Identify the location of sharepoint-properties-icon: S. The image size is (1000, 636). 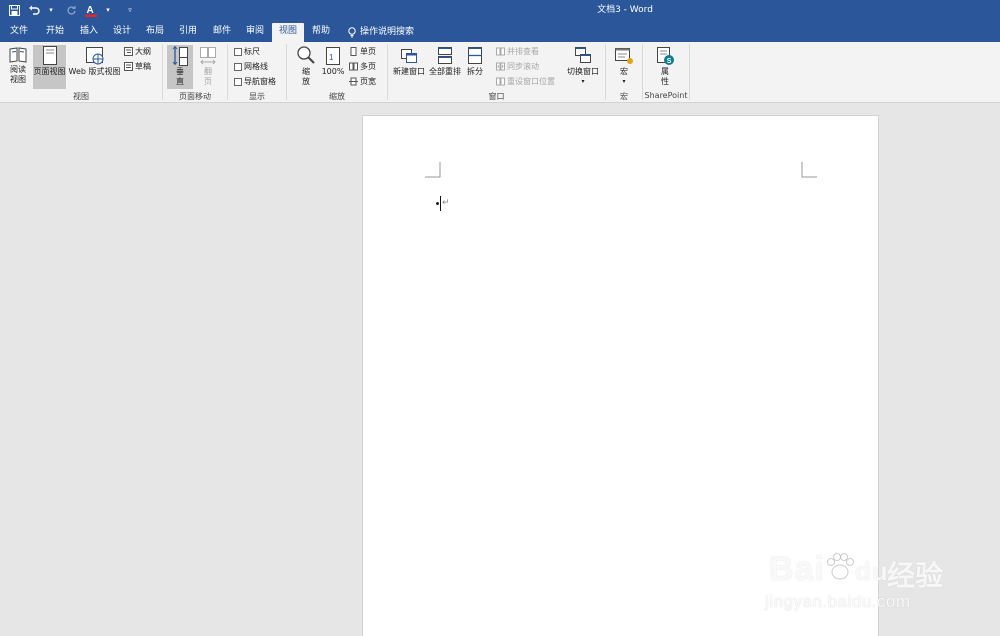
(665, 56).